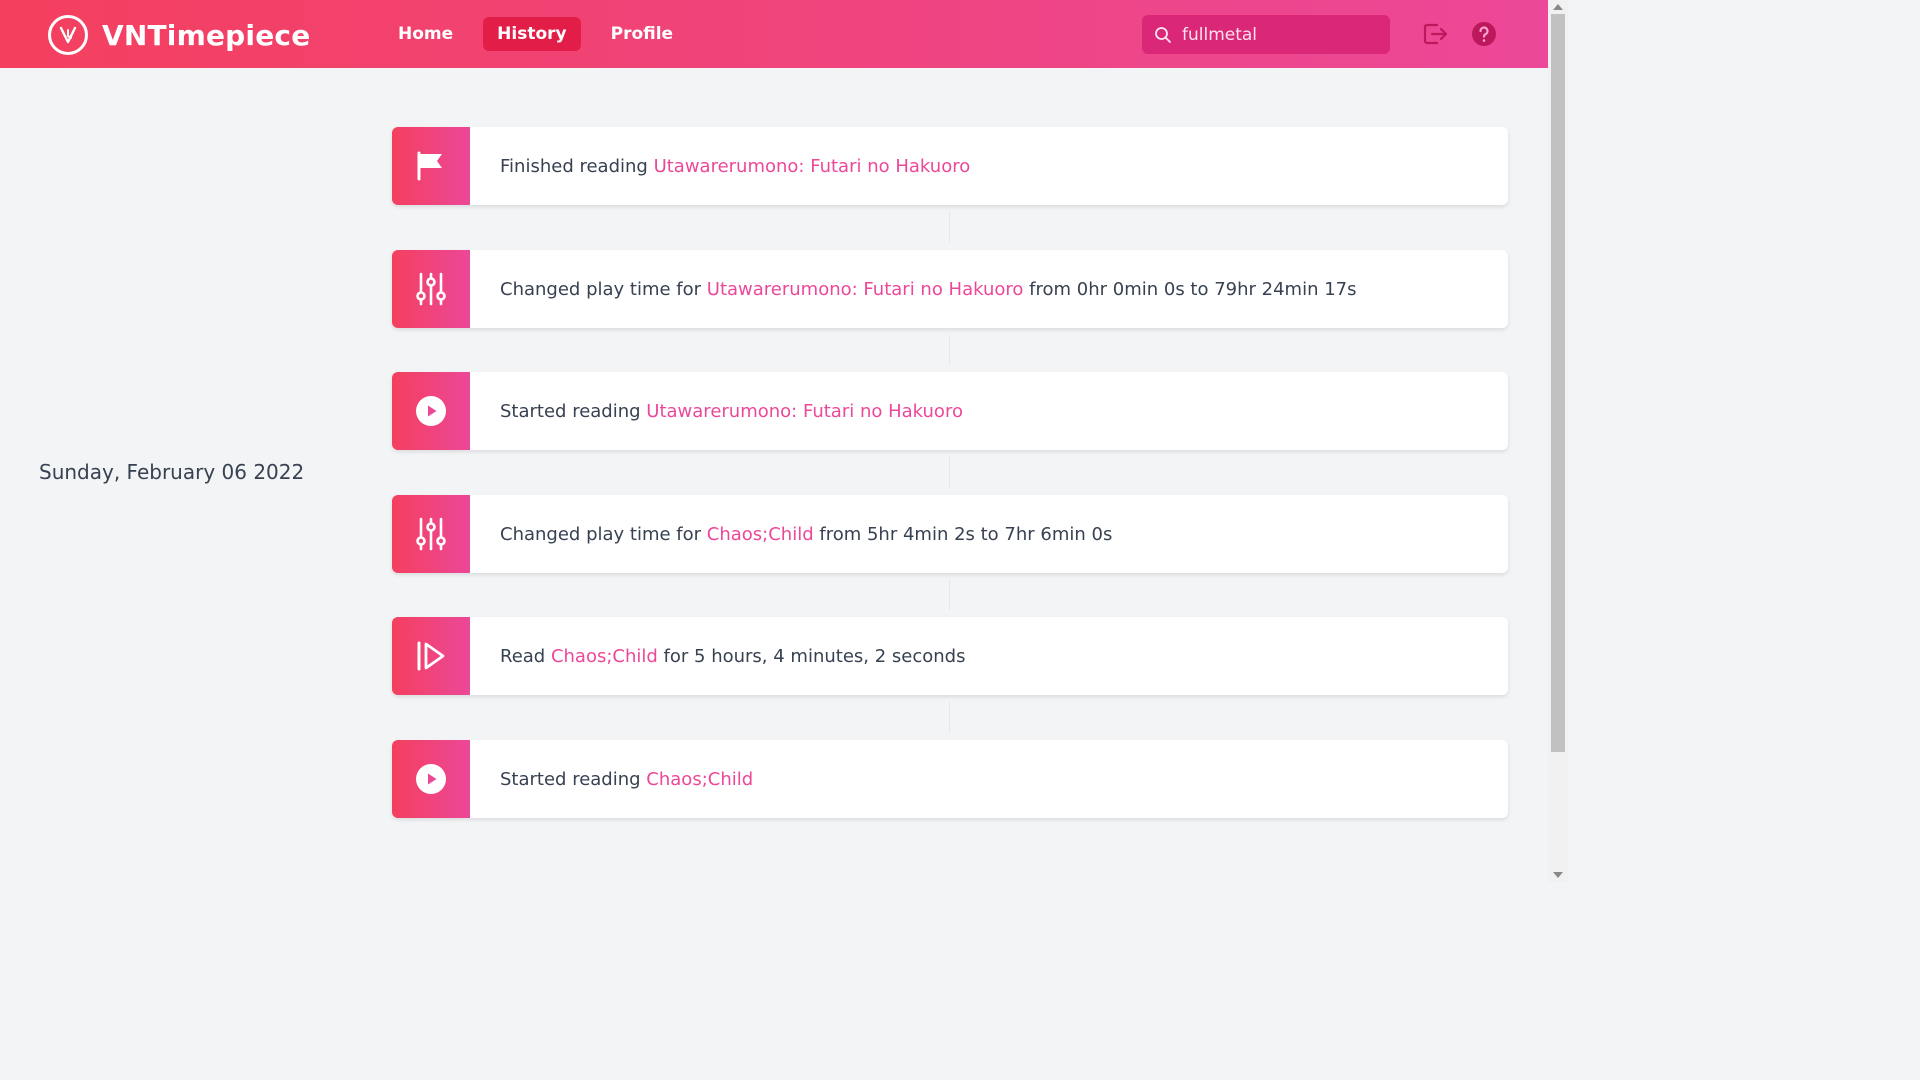  I want to click on search-box, so click(1266, 34).